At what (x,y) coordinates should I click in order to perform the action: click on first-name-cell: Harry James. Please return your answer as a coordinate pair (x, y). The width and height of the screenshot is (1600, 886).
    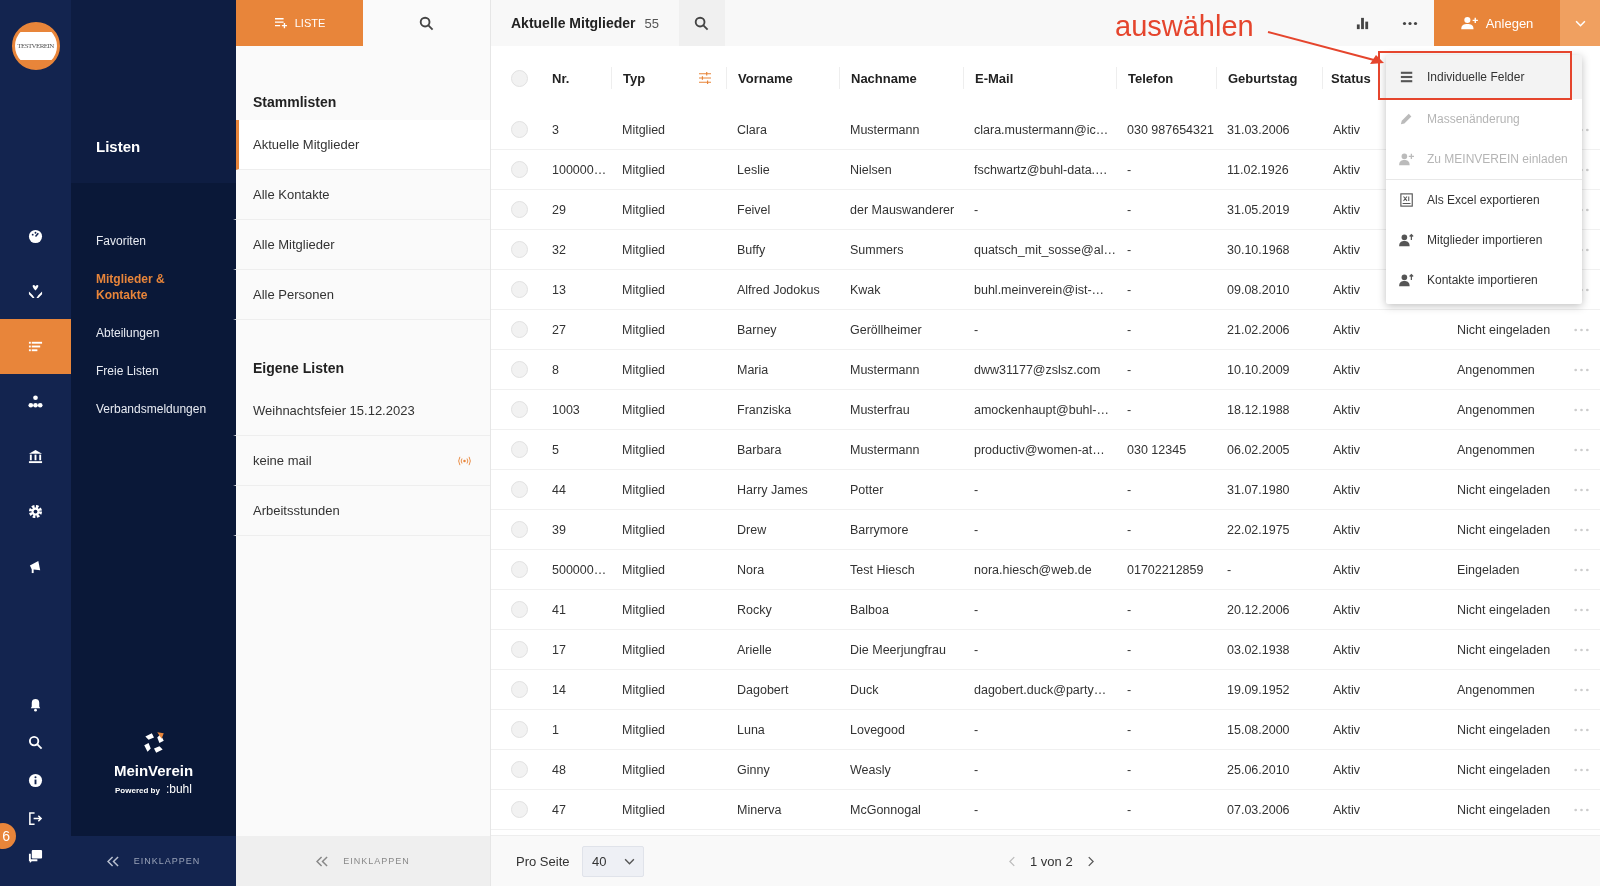
    Looking at the image, I should click on (772, 489).